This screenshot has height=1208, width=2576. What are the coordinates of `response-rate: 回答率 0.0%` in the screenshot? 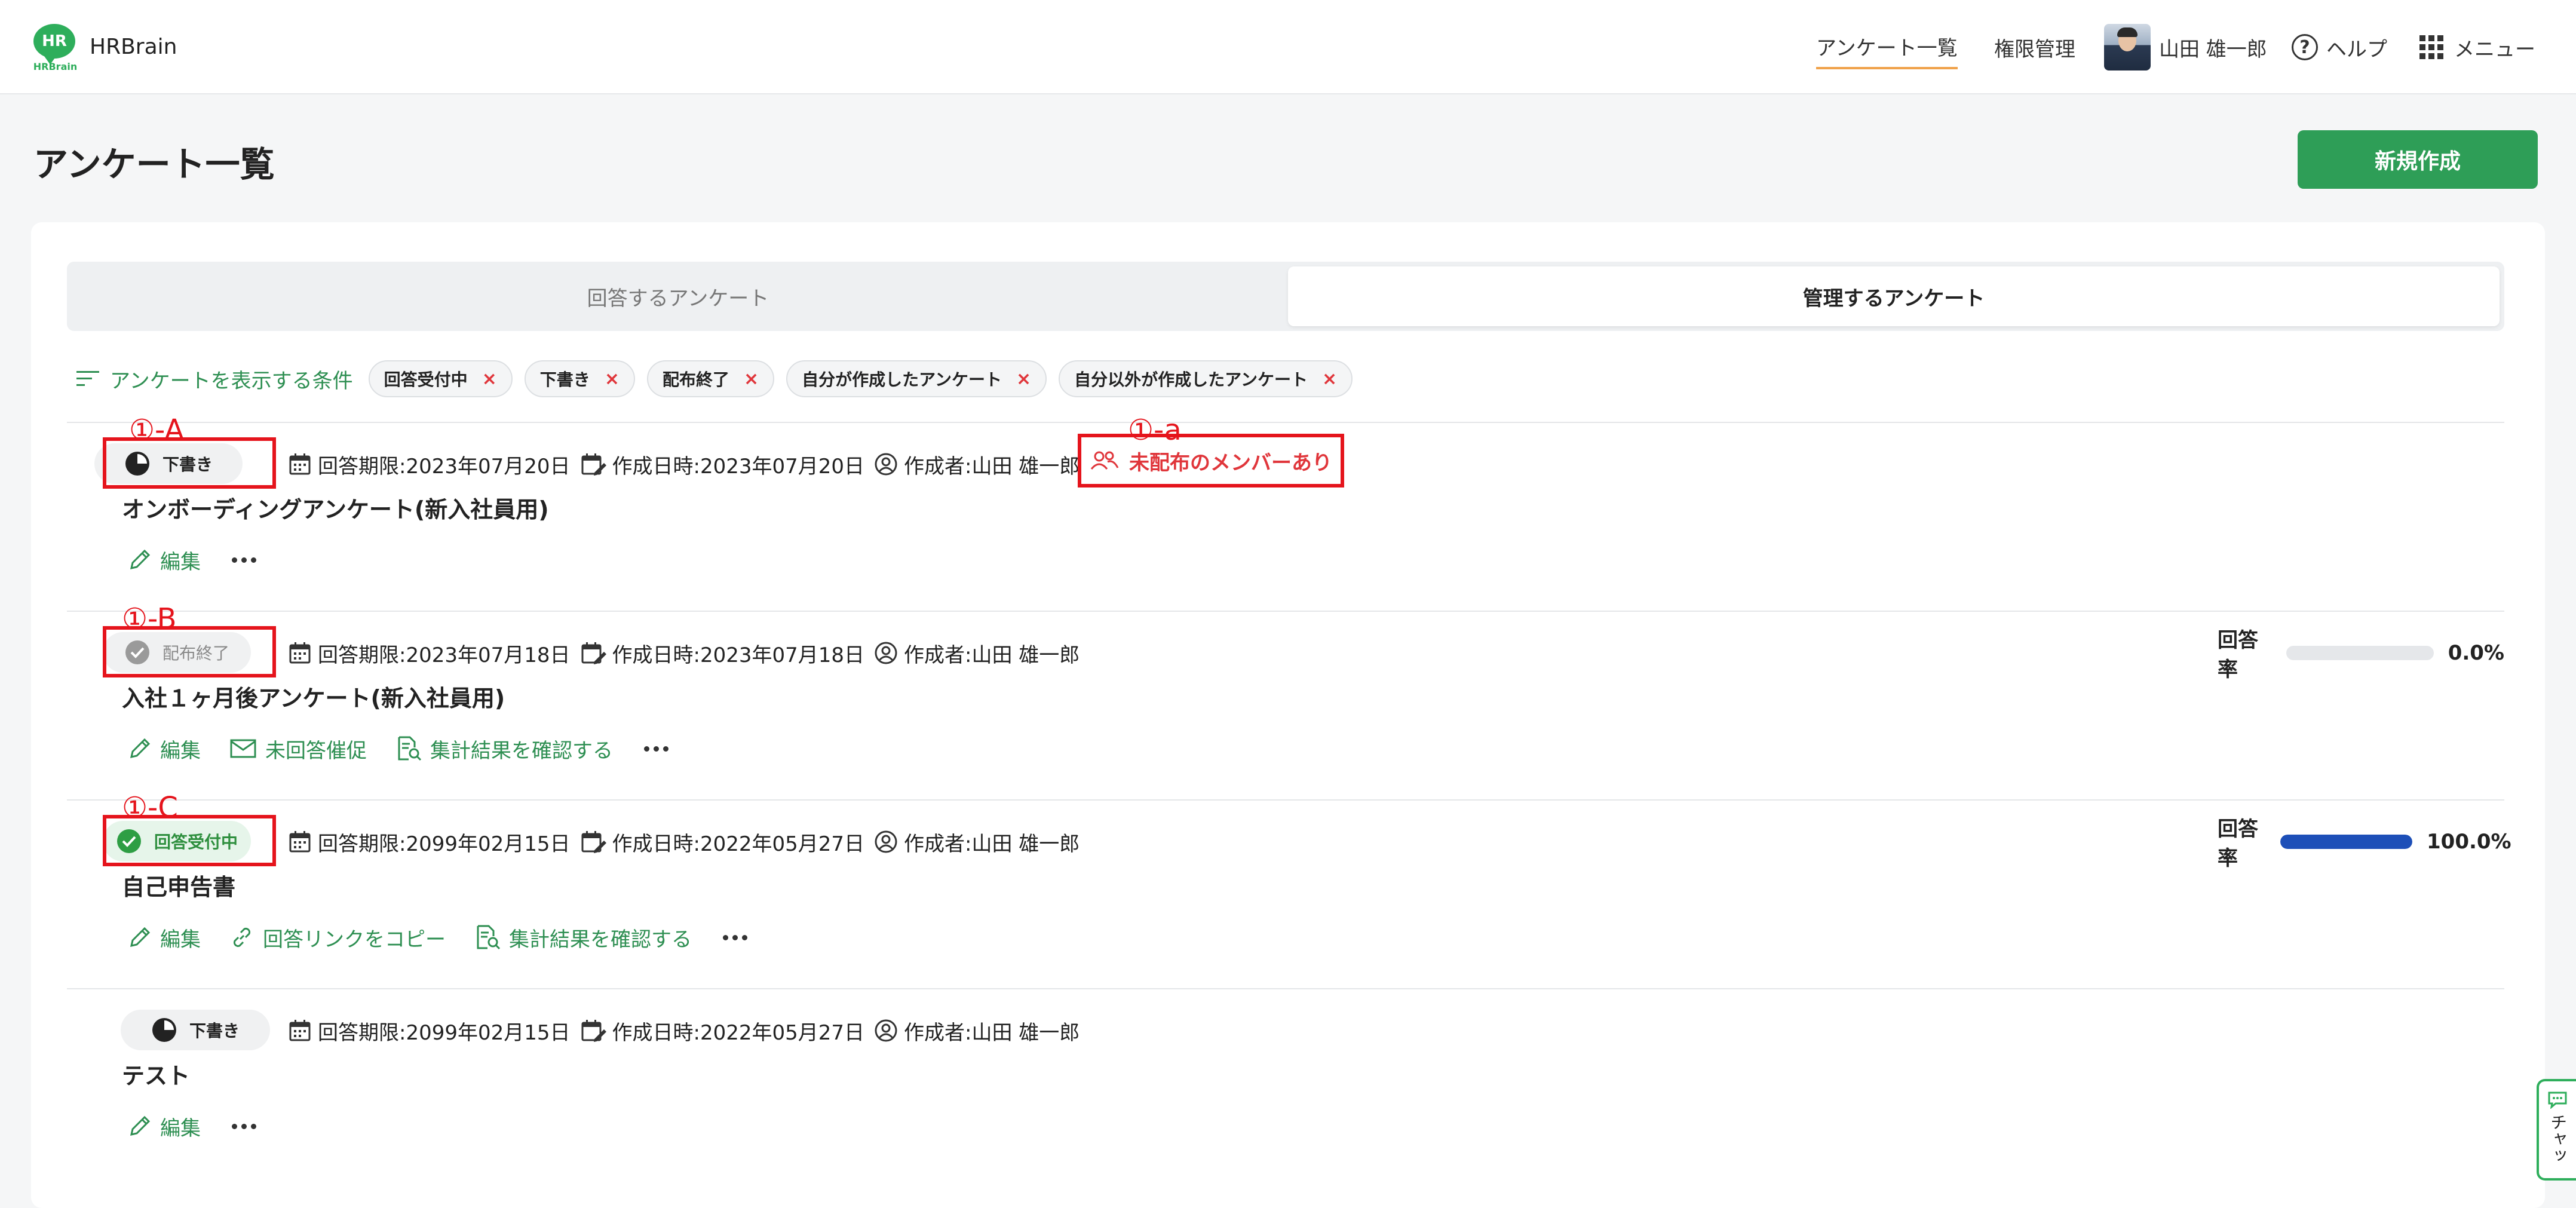 It's located at (2361, 655).